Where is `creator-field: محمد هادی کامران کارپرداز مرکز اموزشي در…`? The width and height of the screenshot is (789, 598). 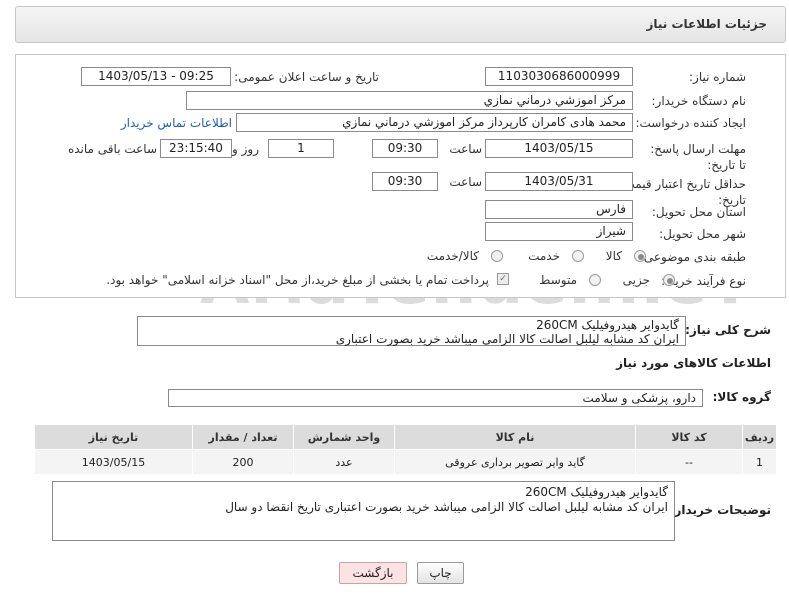
creator-field: محمد هادی کامران کارپرداز مرکز اموزشي در… is located at coordinates (434, 122).